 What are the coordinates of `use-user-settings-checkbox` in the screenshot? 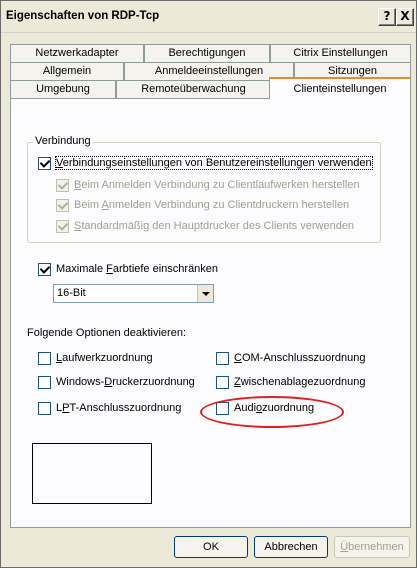 It's located at (44, 163).